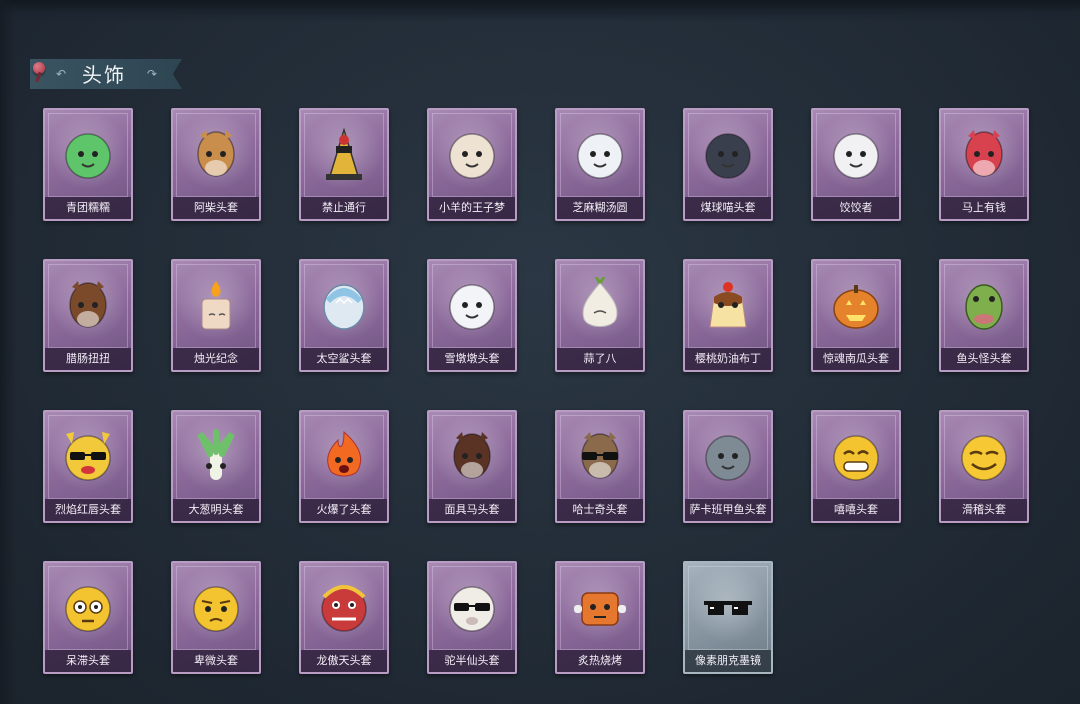 This screenshot has width=1080, height=704. What do you see at coordinates (728, 510) in the screenshot?
I see `item-label: 萨卡班甲鱼头套` at bounding box center [728, 510].